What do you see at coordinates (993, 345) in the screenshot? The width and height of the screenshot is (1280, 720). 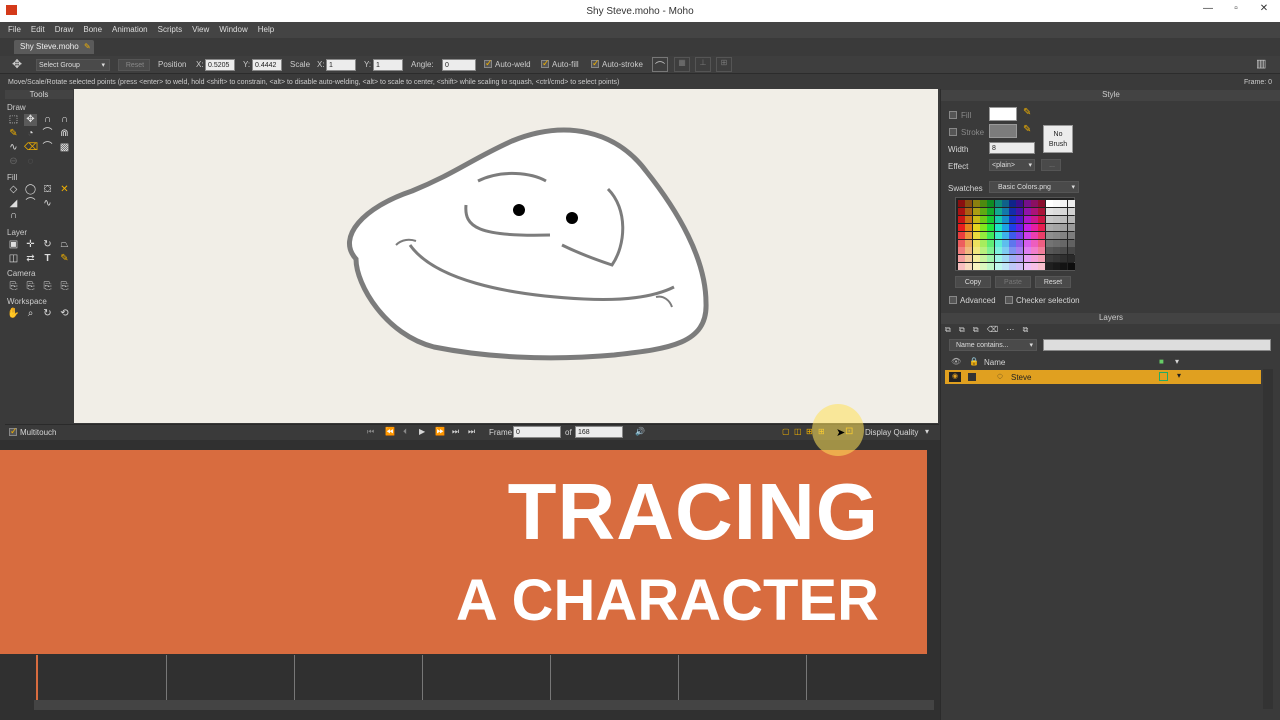 I see `layer-filter-dropdown: Name contains... ▾` at bounding box center [993, 345].